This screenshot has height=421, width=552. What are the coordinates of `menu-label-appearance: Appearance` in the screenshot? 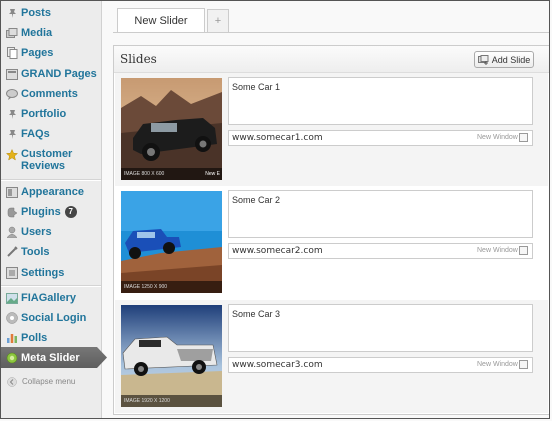 It's located at (52, 192).